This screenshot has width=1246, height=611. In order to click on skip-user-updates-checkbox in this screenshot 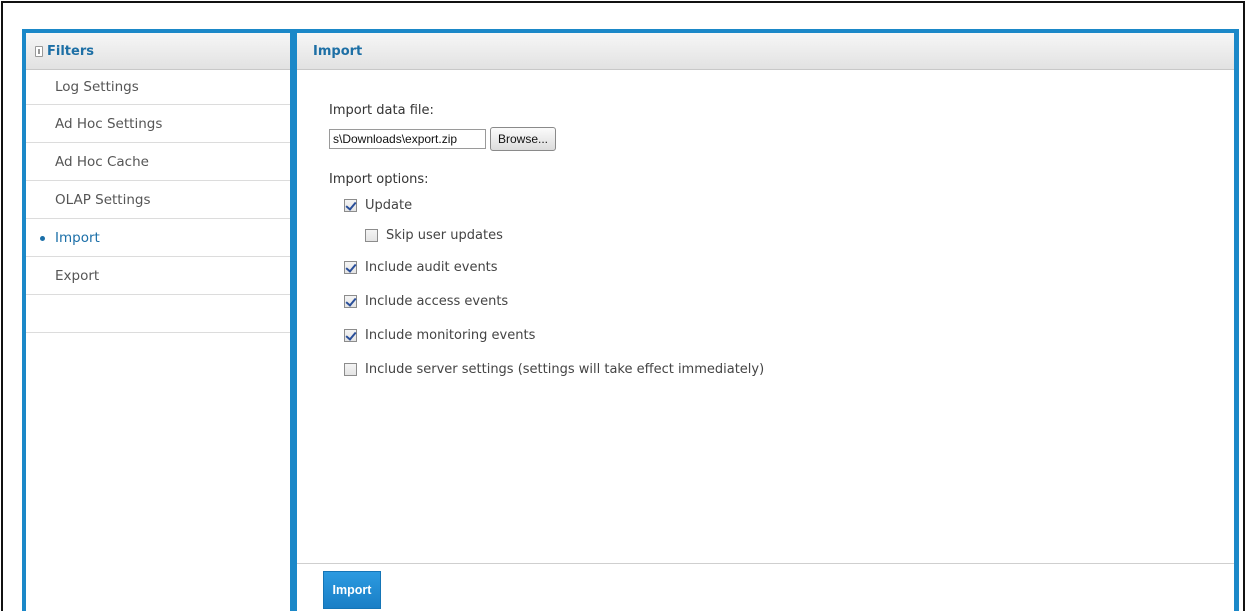, I will do `click(371, 235)`.